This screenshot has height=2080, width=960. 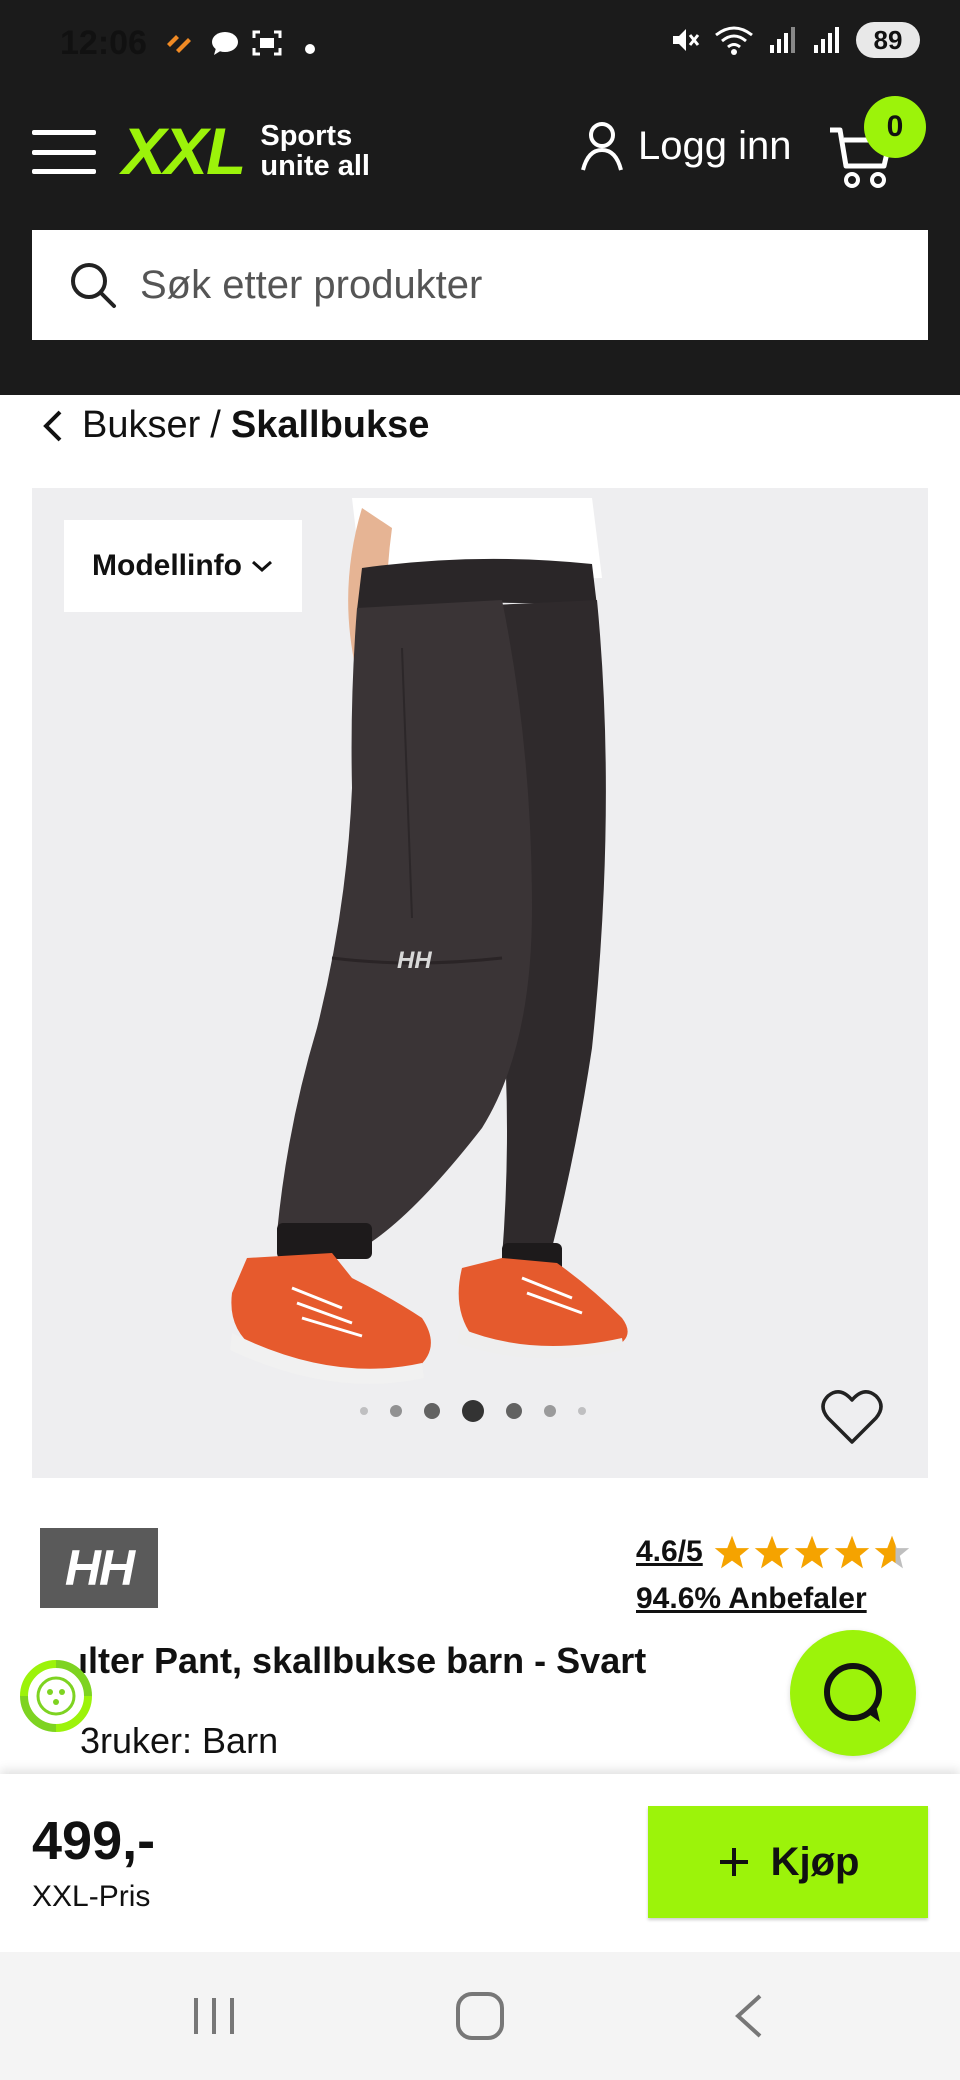 I want to click on login-button: Logg inn, so click(x=685, y=146).